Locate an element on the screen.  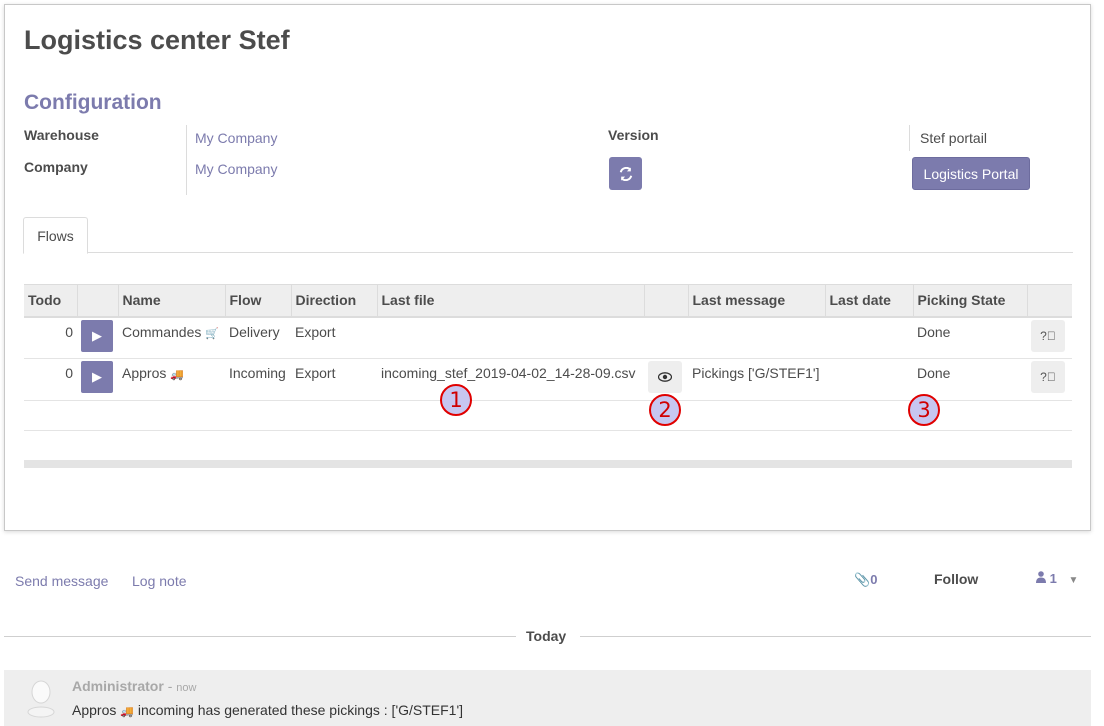
attachments-button: 📎0 is located at coordinates (865, 580).